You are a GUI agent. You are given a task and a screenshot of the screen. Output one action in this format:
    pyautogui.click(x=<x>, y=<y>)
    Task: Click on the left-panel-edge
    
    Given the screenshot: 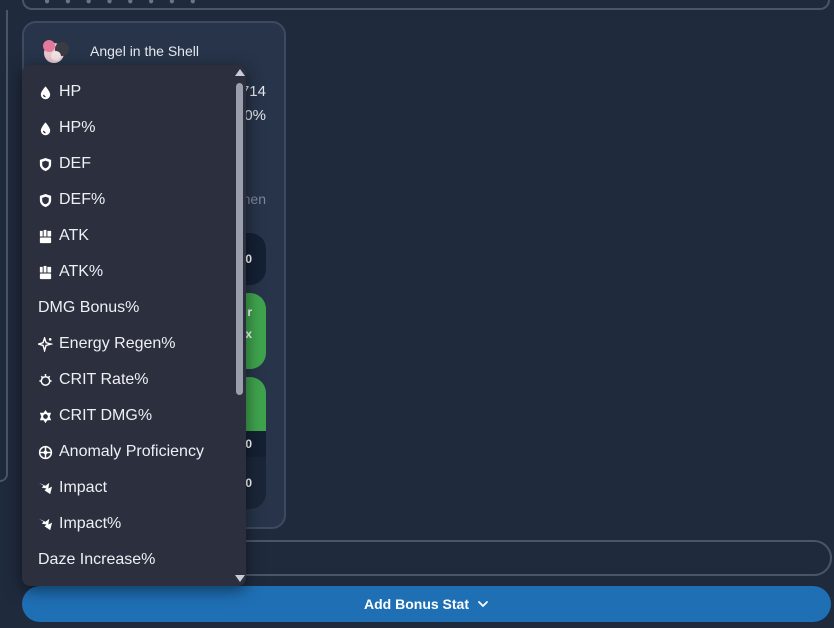 What is the action you would take?
    pyautogui.click(x=4, y=246)
    